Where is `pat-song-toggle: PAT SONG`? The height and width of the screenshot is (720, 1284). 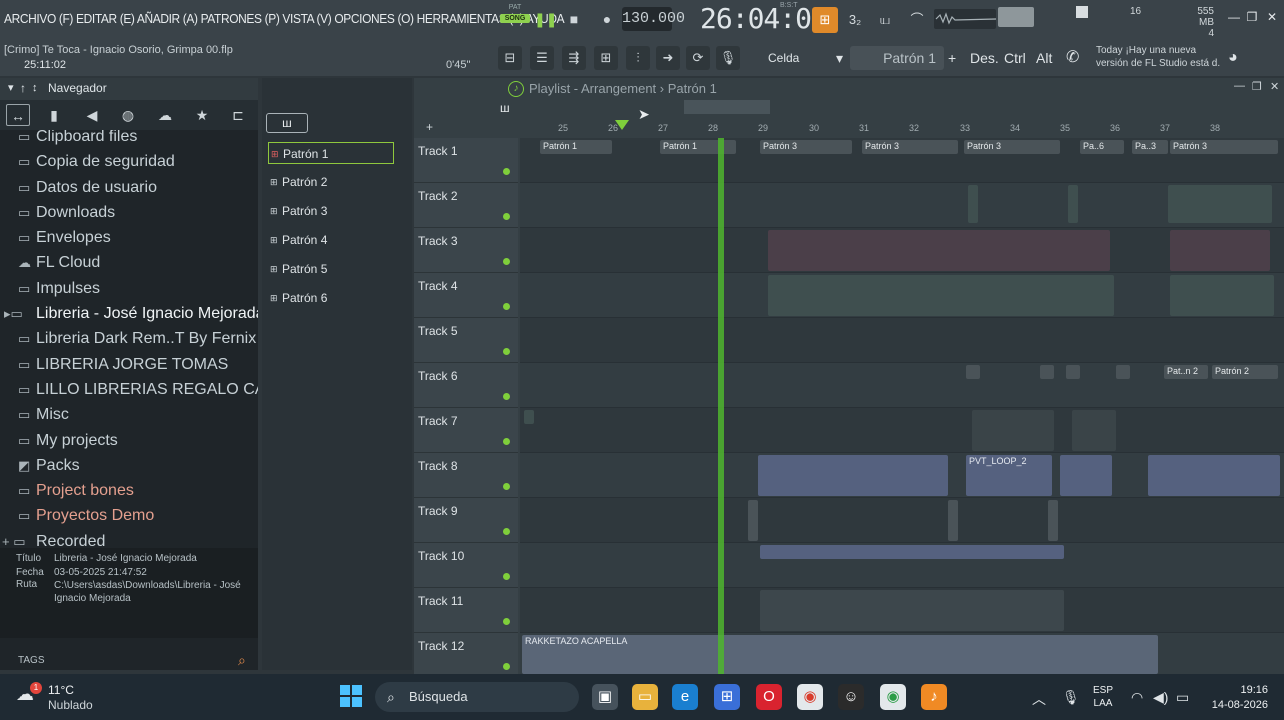
pat-song-toggle: PAT SONG is located at coordinates (515, 19).